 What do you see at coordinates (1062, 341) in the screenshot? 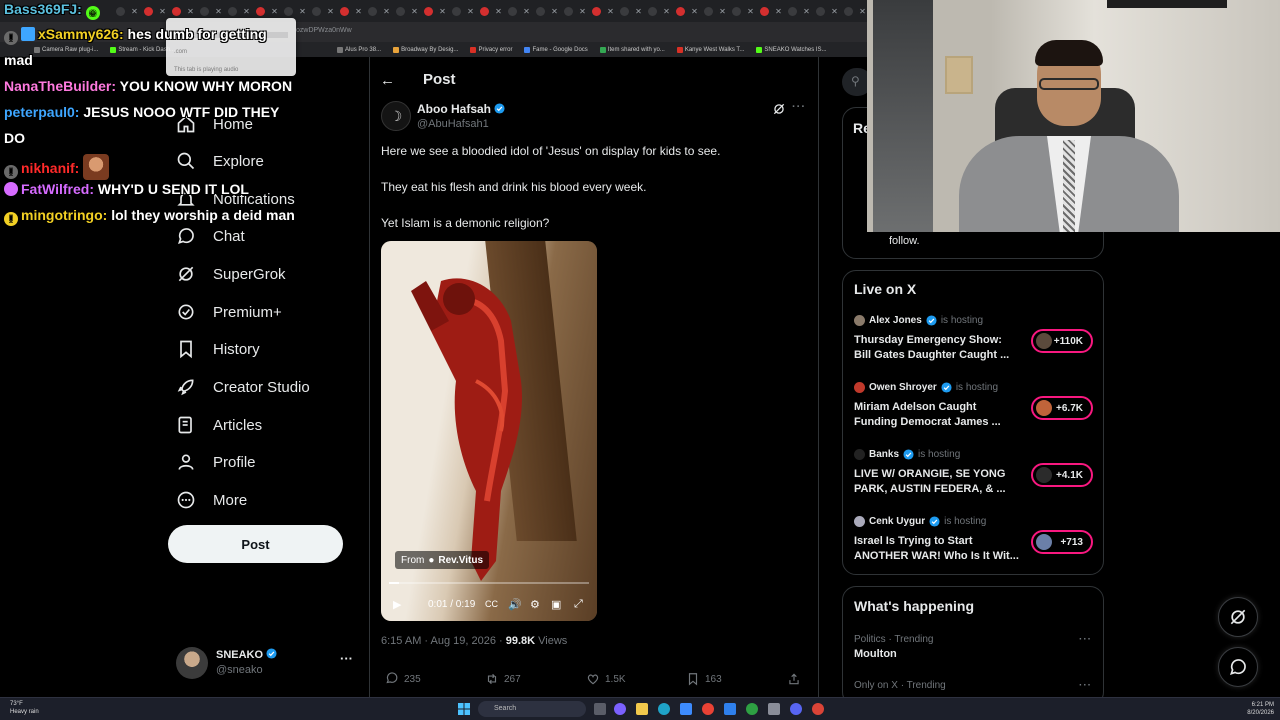
I see `live-listener-pill: +110K` at bounding box center [1062, 341].